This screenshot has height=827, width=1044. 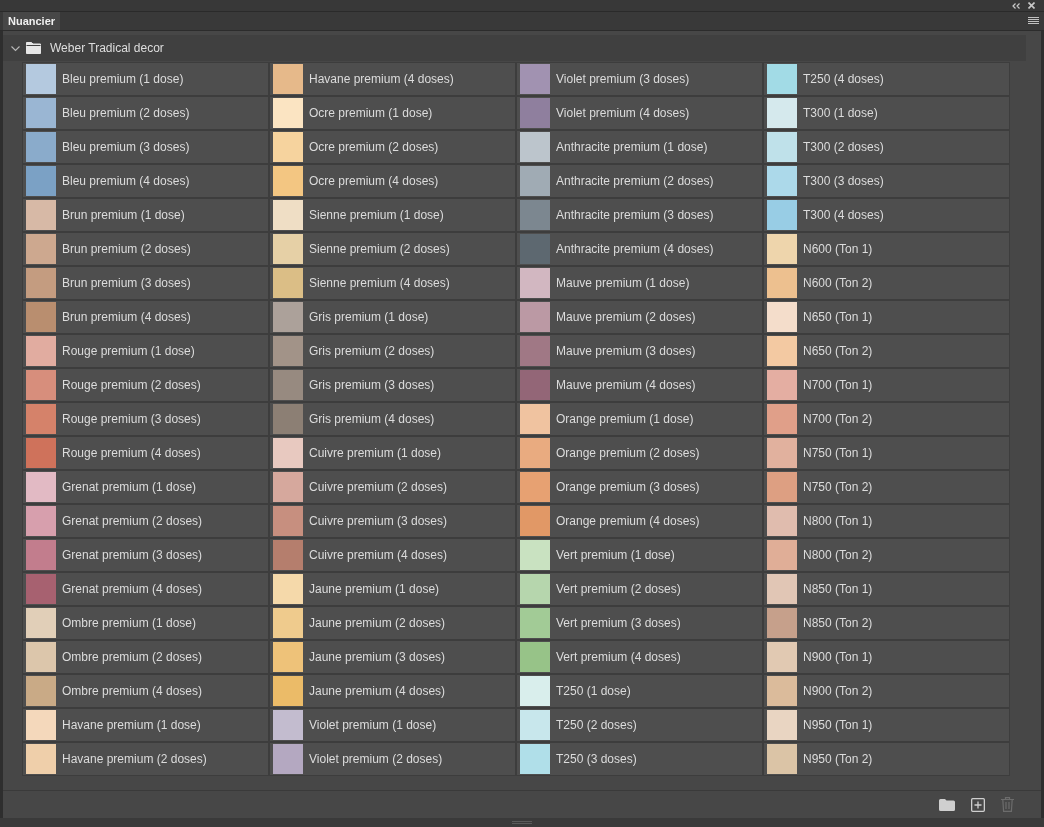 What do you see at coordinates (886, 589) in the screenshot?
I see `swatch-item: N850 (Ton 1)` at bounding box center [886, 589].